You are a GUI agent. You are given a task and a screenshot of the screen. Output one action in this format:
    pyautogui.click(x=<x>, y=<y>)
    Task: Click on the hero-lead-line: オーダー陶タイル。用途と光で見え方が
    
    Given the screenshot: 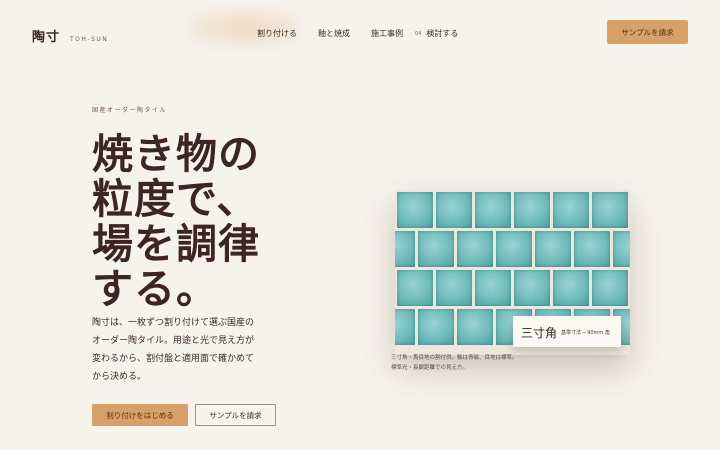 What is the action you would take?
    pyautogui.click(x=173, y=341)
    